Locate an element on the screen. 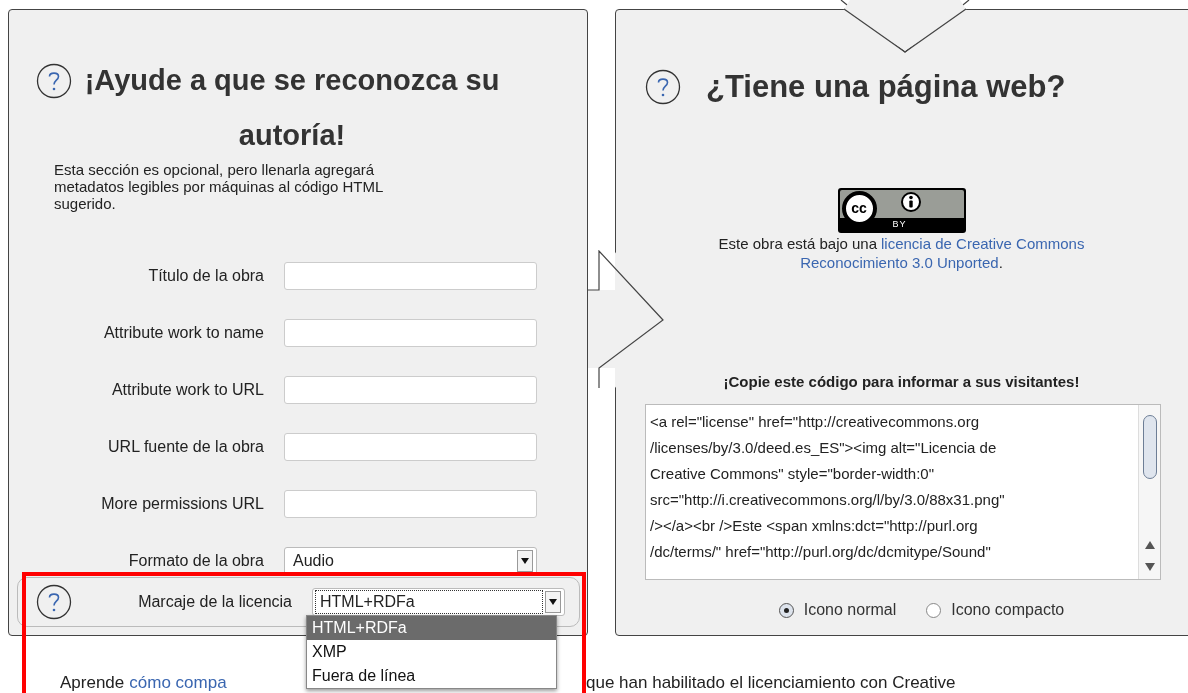 This screenshot has height=693, width=1188. scrollbar is located at coordinates (1149, 492).